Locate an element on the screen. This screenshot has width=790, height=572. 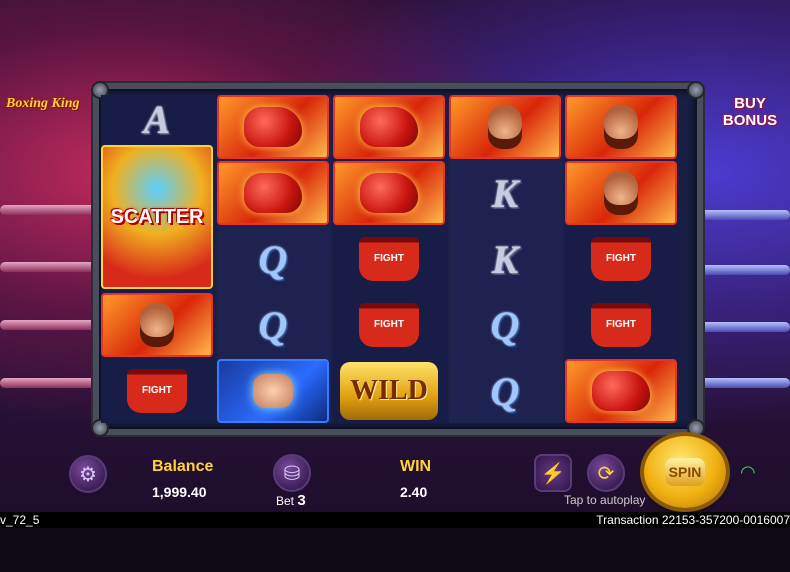
reel-column: A SCATTER FIGHT is located at coordinates (158, 259).